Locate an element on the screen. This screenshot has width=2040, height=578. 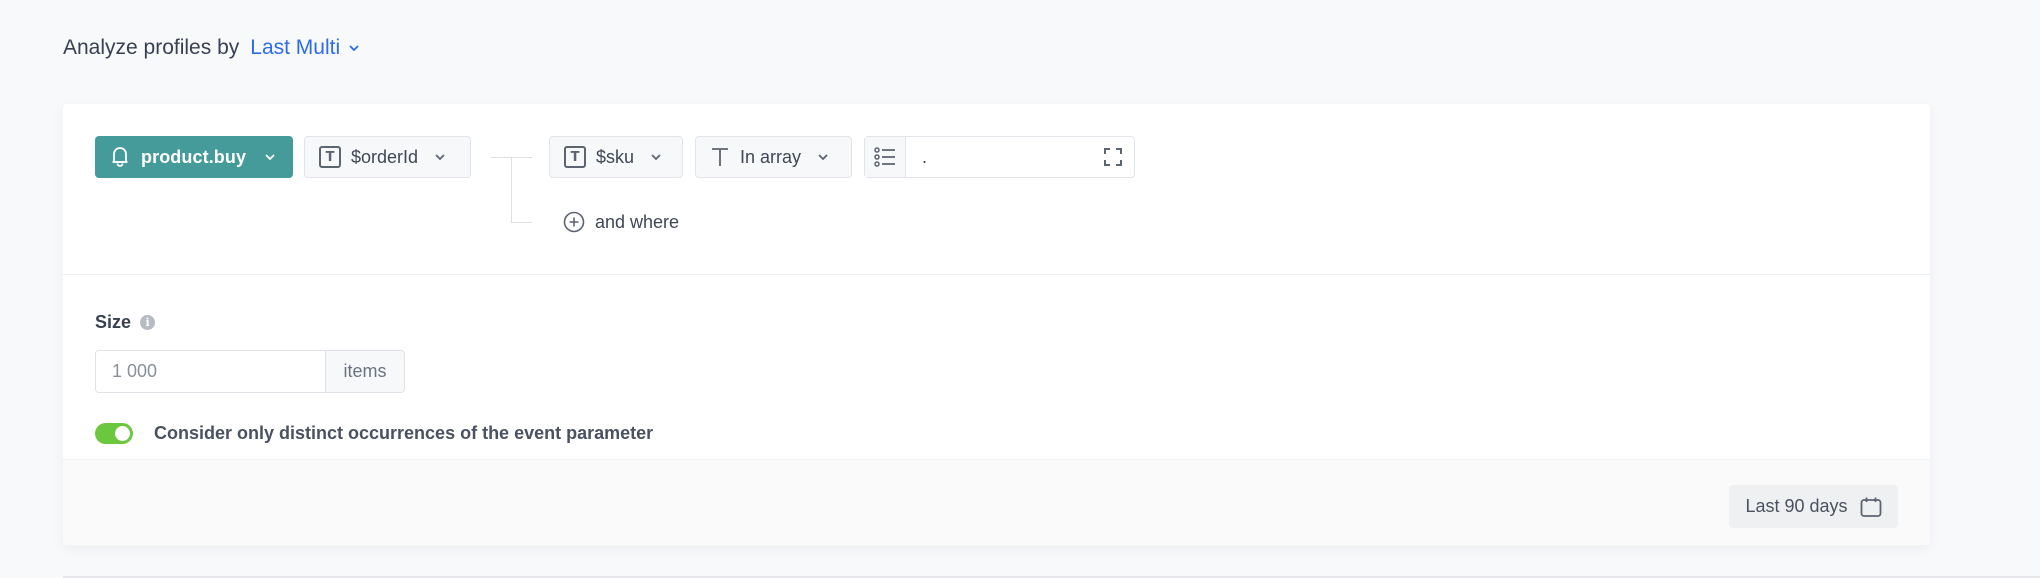
info-icon: i is located at coordinates (148, 322).